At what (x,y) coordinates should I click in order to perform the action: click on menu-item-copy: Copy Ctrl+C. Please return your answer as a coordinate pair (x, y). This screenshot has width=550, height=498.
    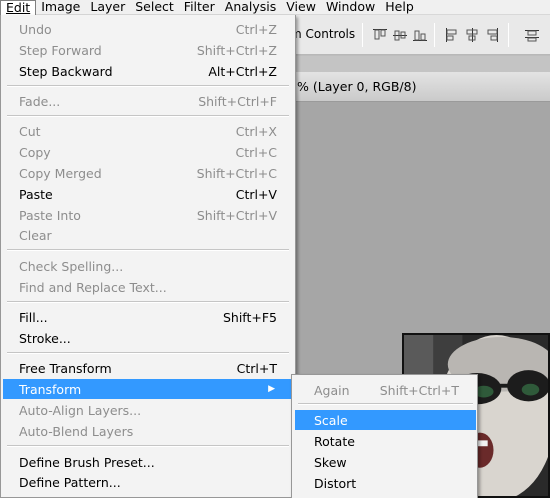
    Looking at the image, I should click on (148, 152).